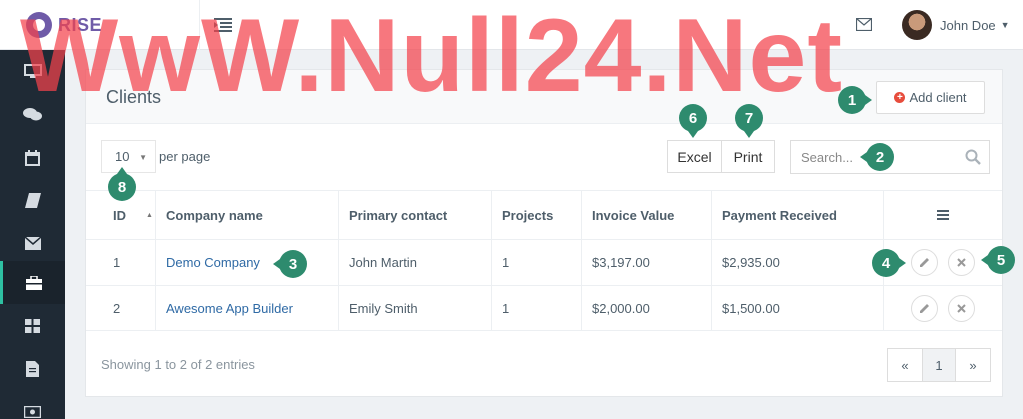 The height and width of the screenshot is (419, 1023). What do you see at coordinates (511, 25) in the screenshot?
I see `top-bar: RISE John Doe ▼` at bounding box center [511, 25].